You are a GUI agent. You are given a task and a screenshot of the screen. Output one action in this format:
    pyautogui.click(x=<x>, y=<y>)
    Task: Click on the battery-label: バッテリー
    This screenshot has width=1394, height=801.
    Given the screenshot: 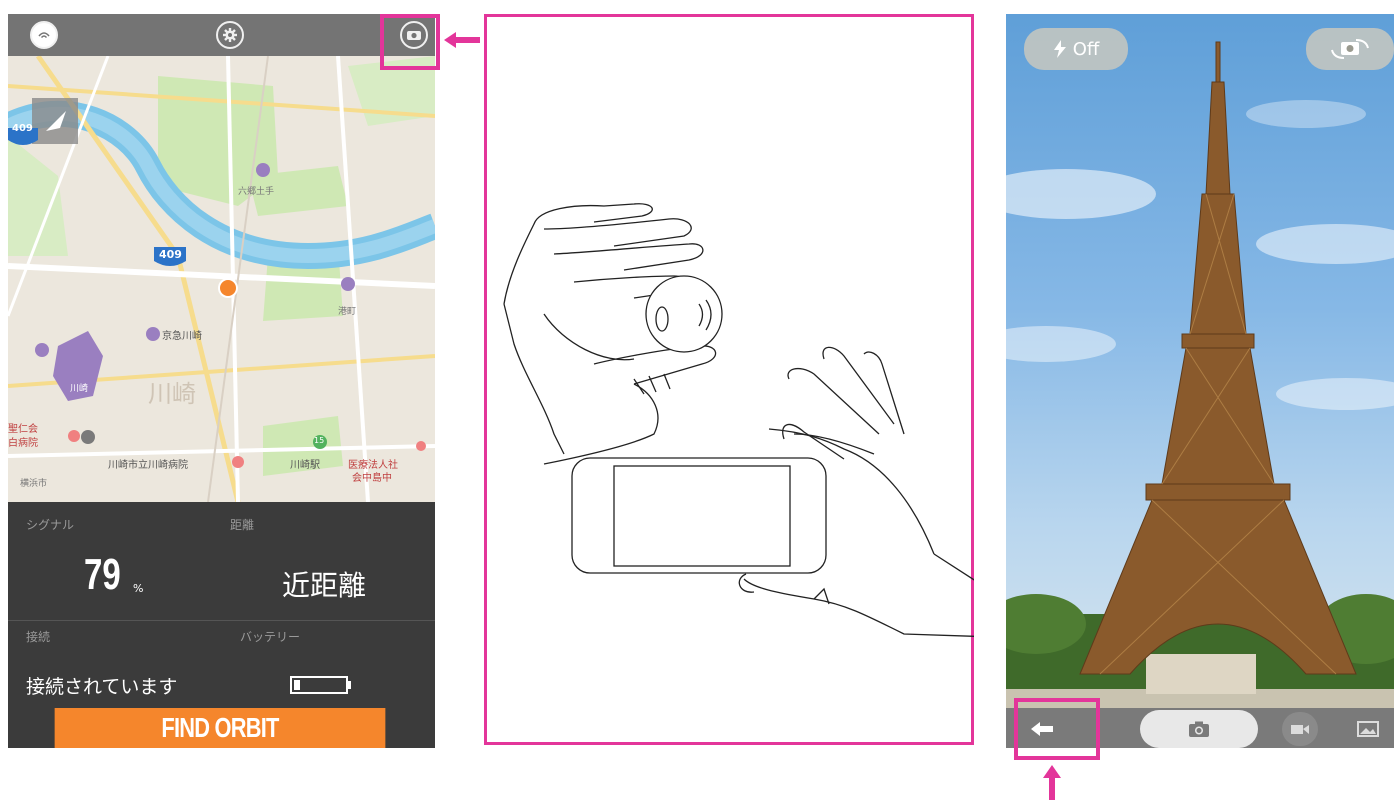 What is the action you would take?
    pyautogui.click(x=270, y=637)
    